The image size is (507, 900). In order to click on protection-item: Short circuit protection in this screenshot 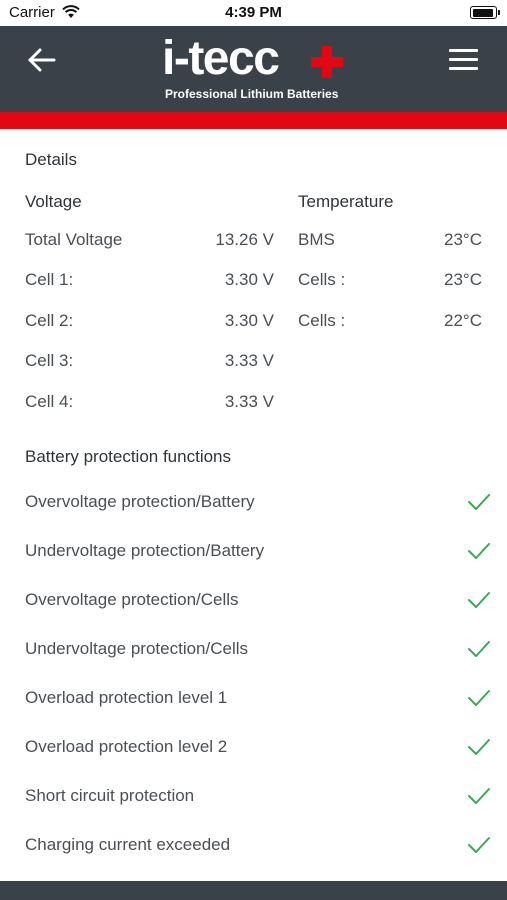, I will do `click(253, 801)`.